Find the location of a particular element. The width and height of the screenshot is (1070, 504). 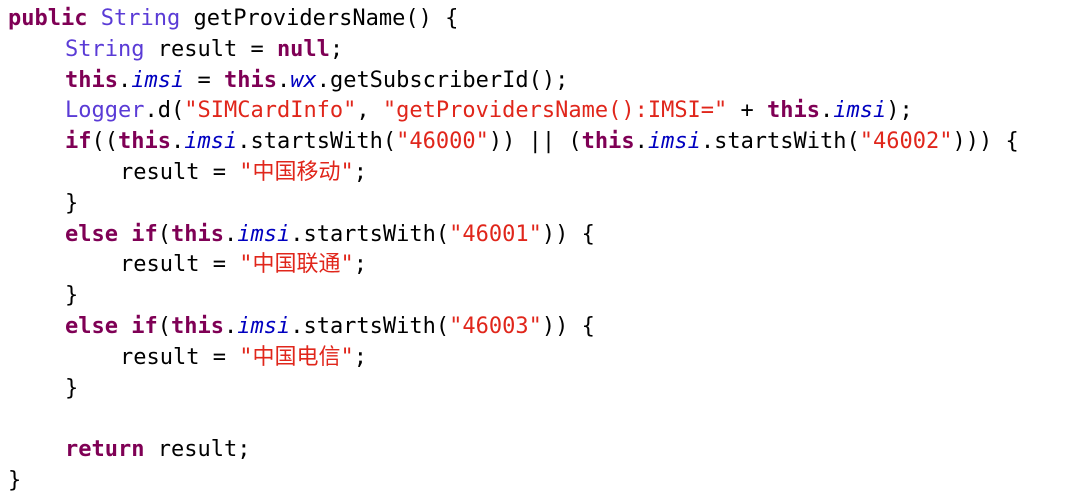

string-literal: "46003" is located at coordinates (495, 326).